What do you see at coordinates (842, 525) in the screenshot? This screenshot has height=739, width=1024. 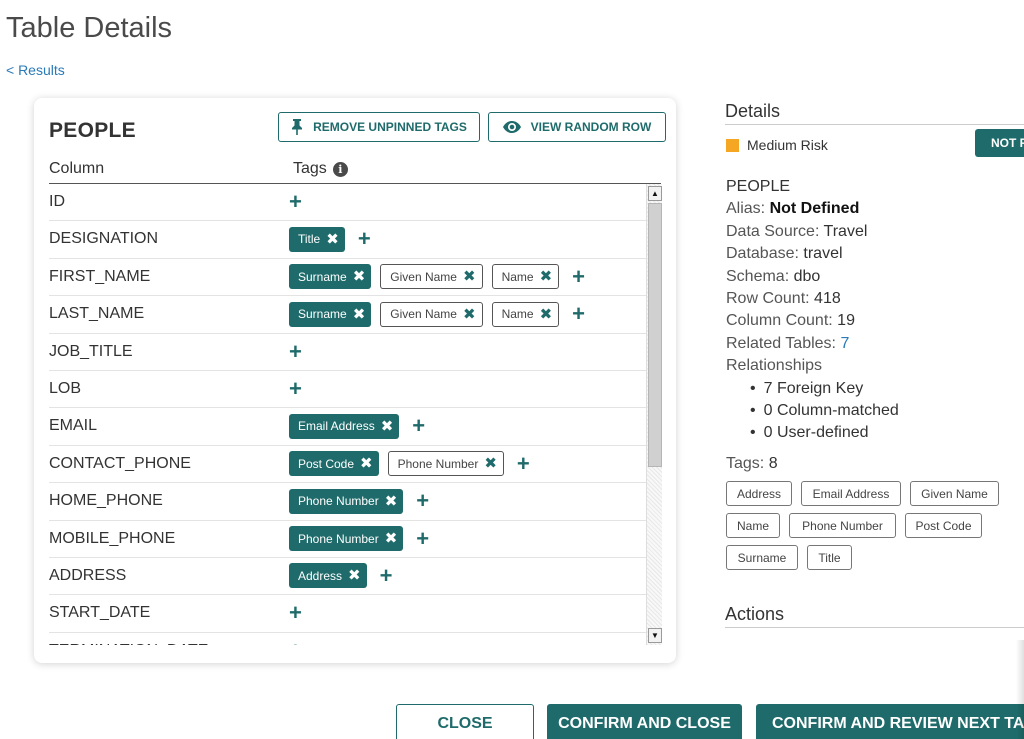 I see `table-tag-chip: Phone Number` at bounding box center [842, 525].